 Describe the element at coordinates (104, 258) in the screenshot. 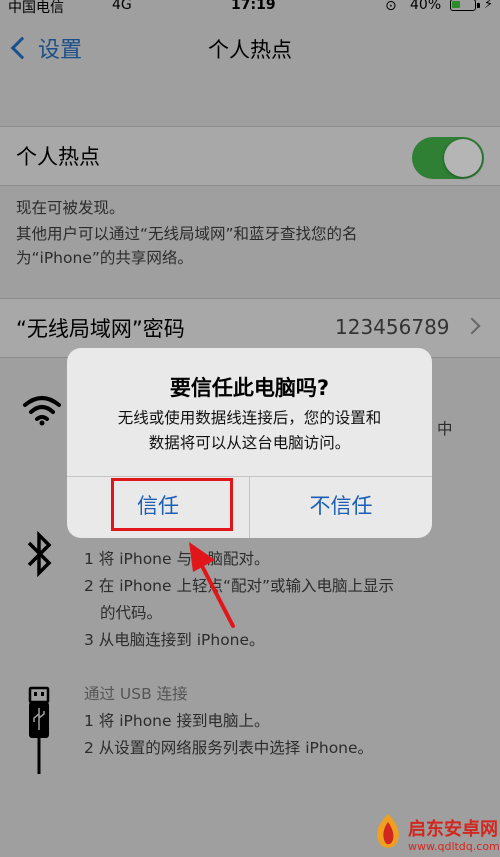

I see `footer-line-3: 为“iPhone”的共享网络。` at that location.